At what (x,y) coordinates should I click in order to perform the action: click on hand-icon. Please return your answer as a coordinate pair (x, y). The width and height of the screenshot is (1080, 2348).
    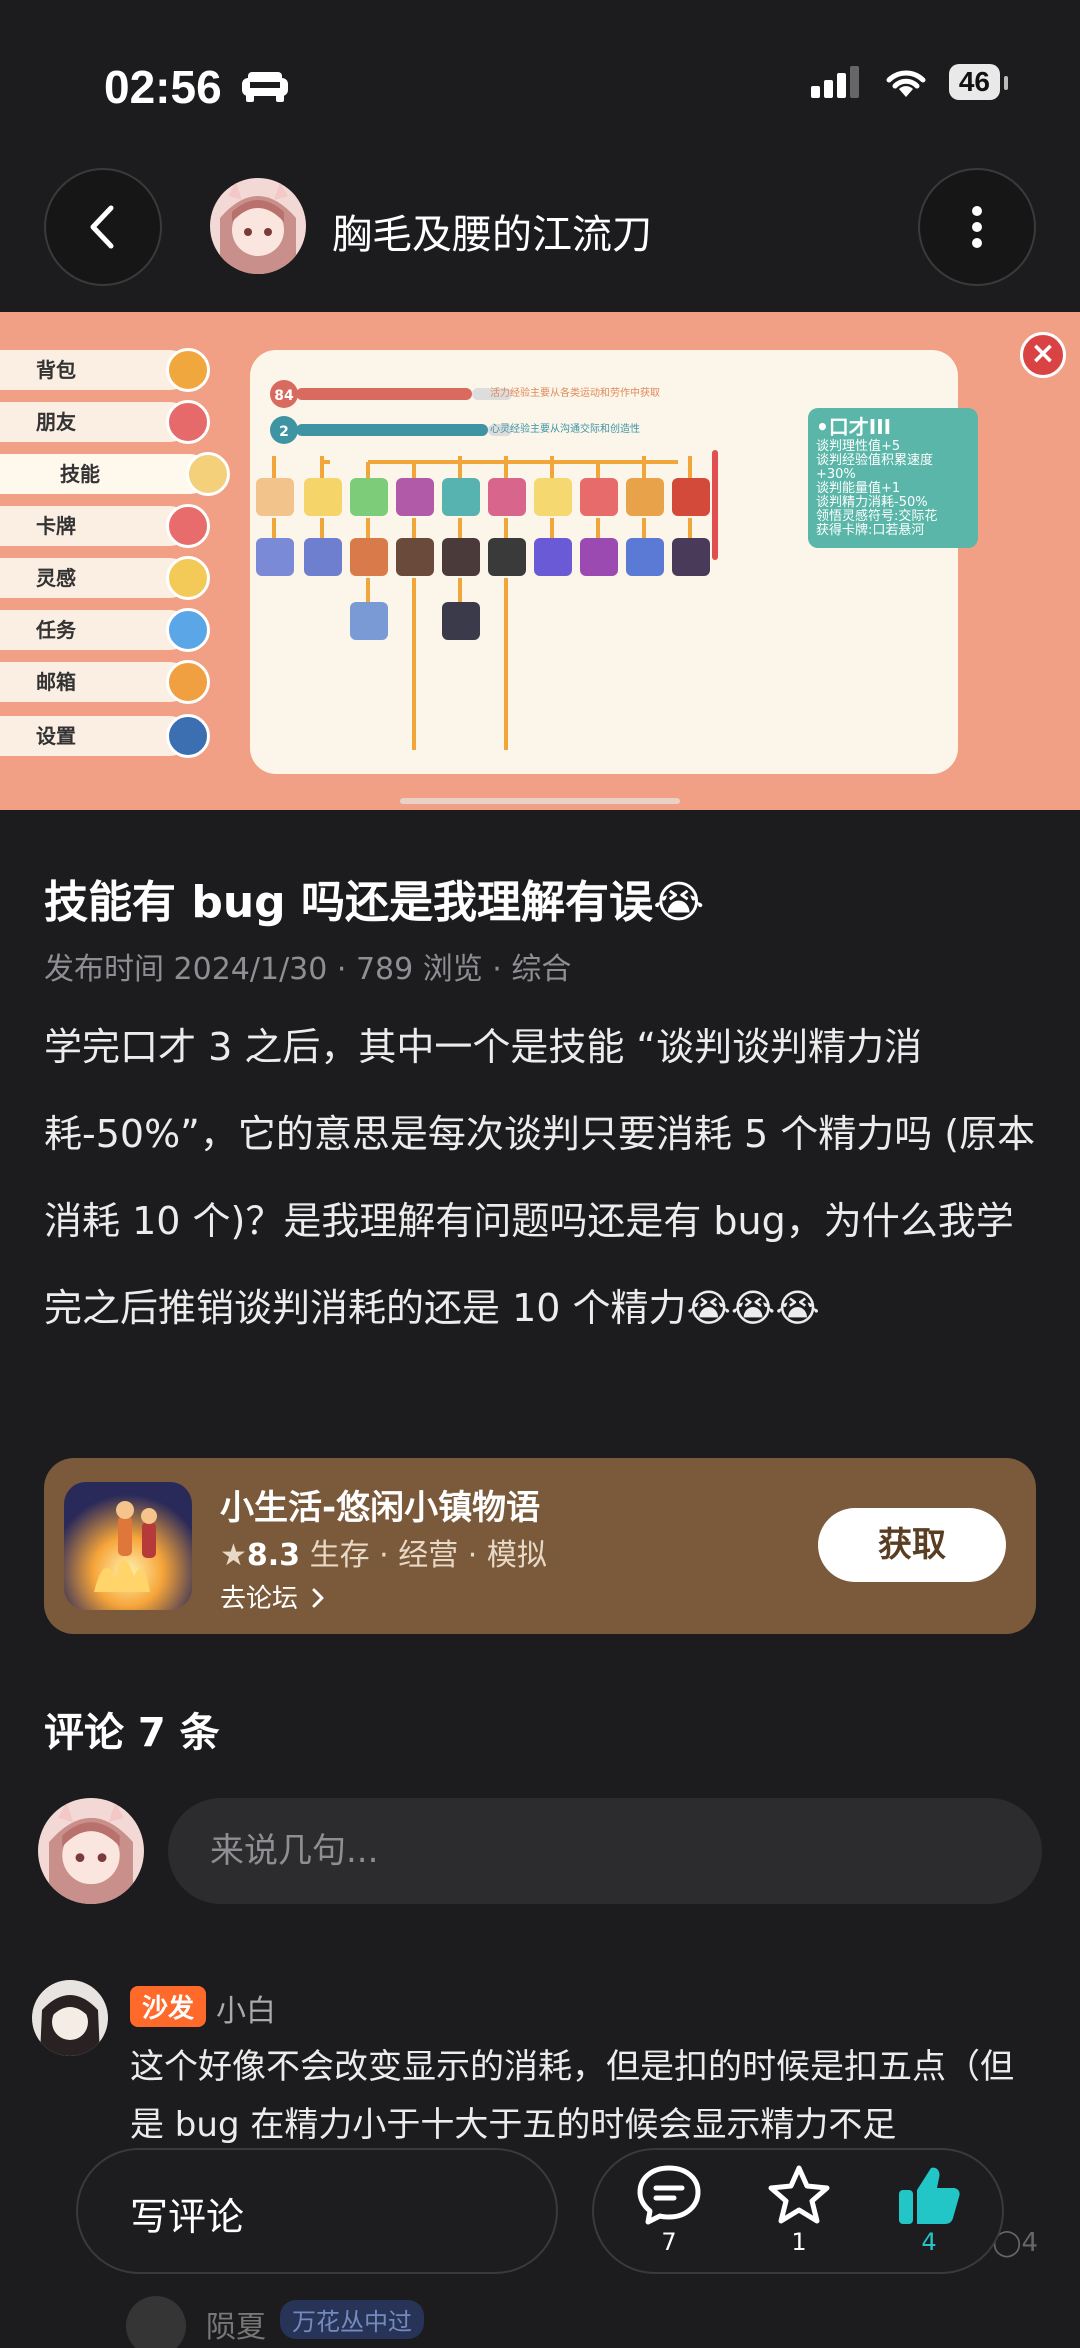
    Looking at the image, I should click on (208, 474).